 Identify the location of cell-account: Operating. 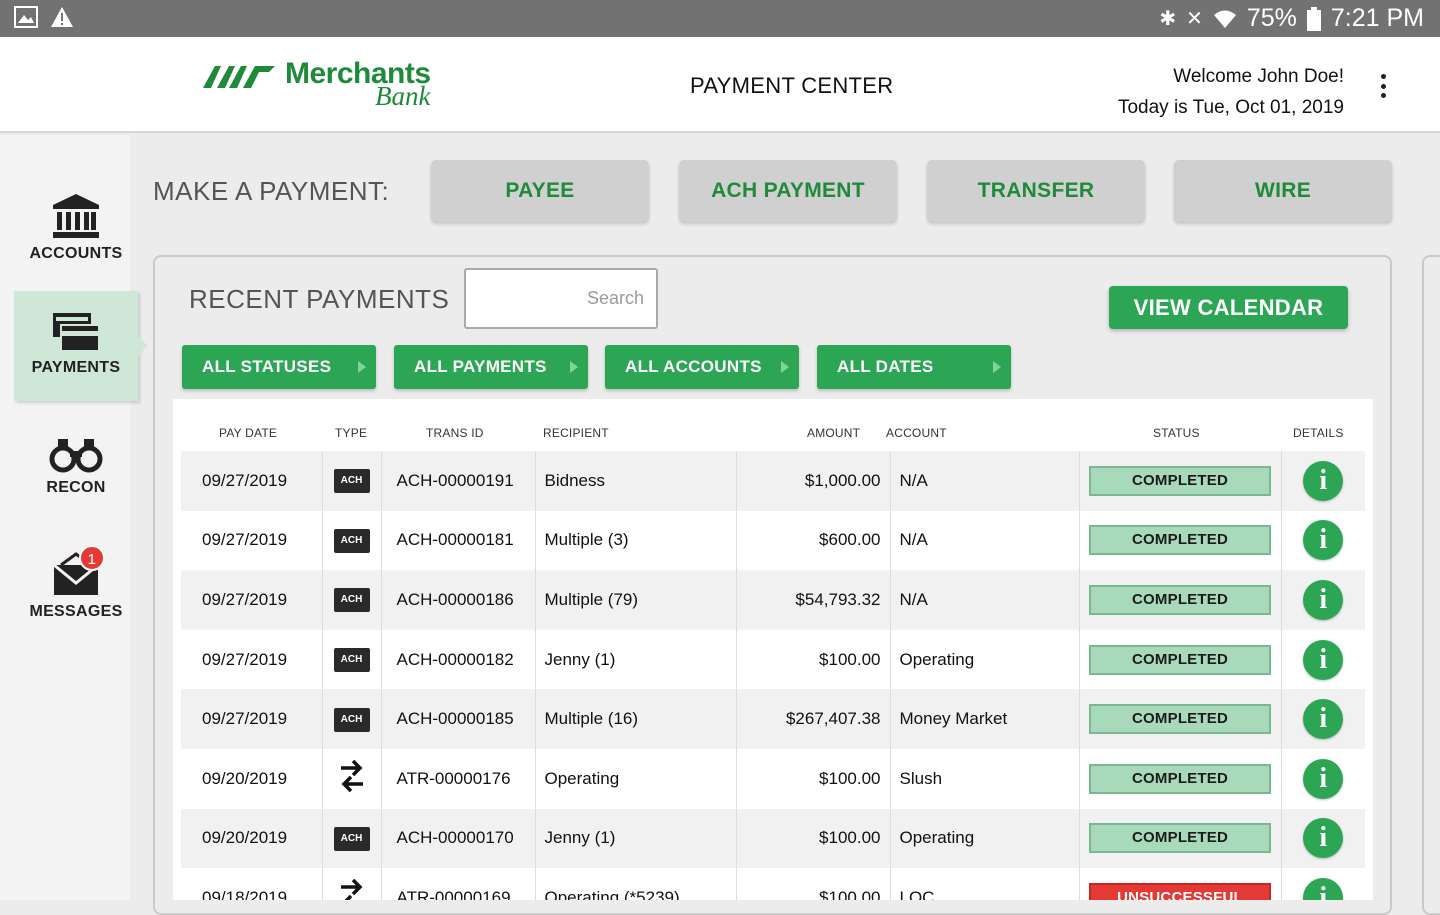
(985, 659).